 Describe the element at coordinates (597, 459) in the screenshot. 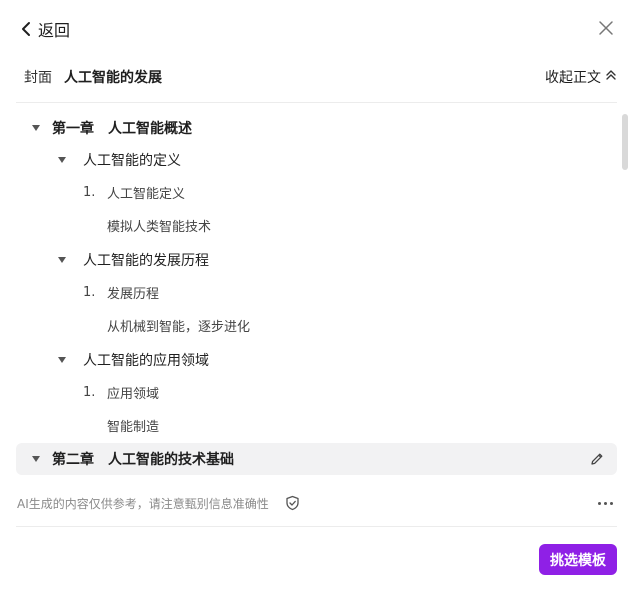

I see `edit-pencil-icon` at that location.